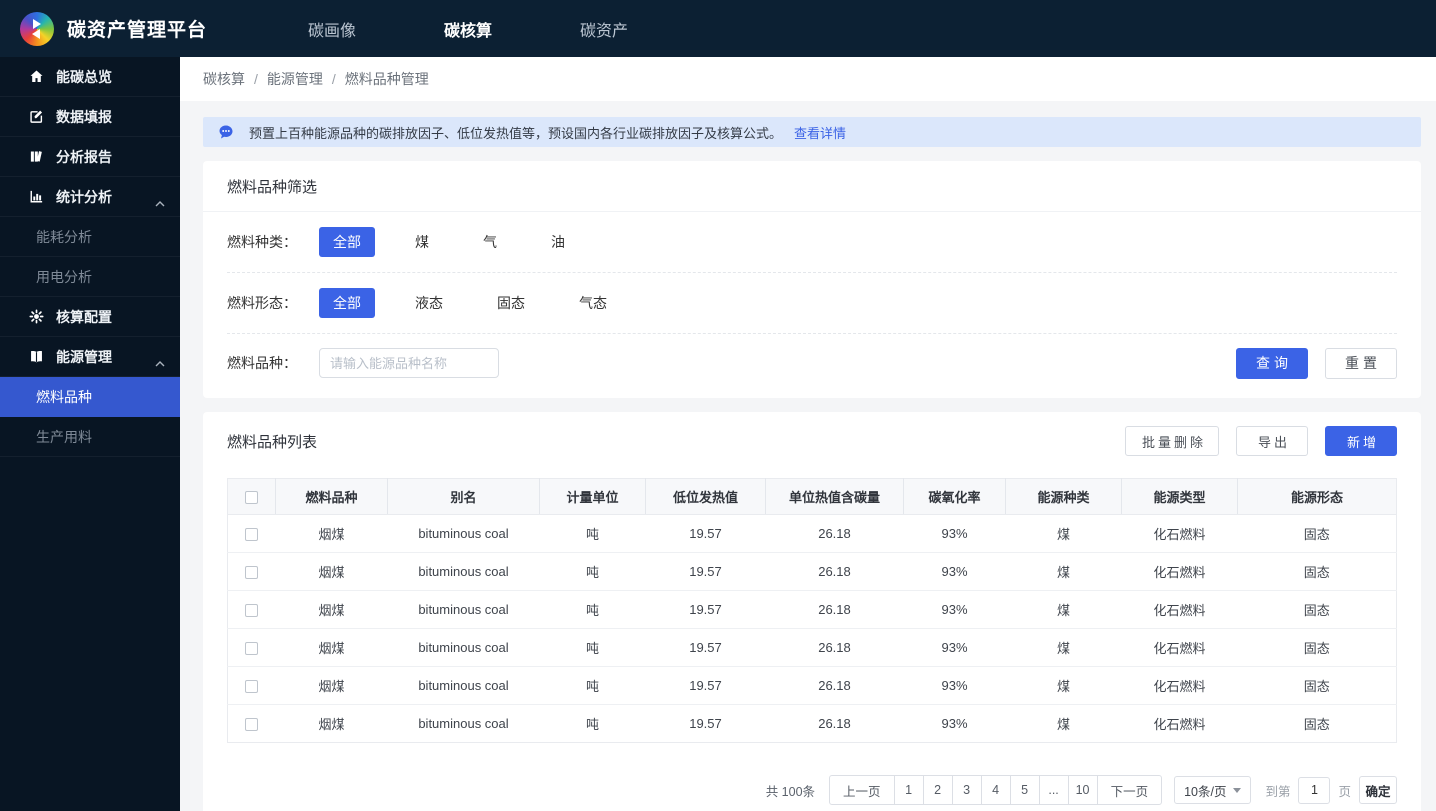  What do you see at coordinates (937, 790) in the screenshot?
I see `page-number-button: 2` at bounding box center [937, 790].